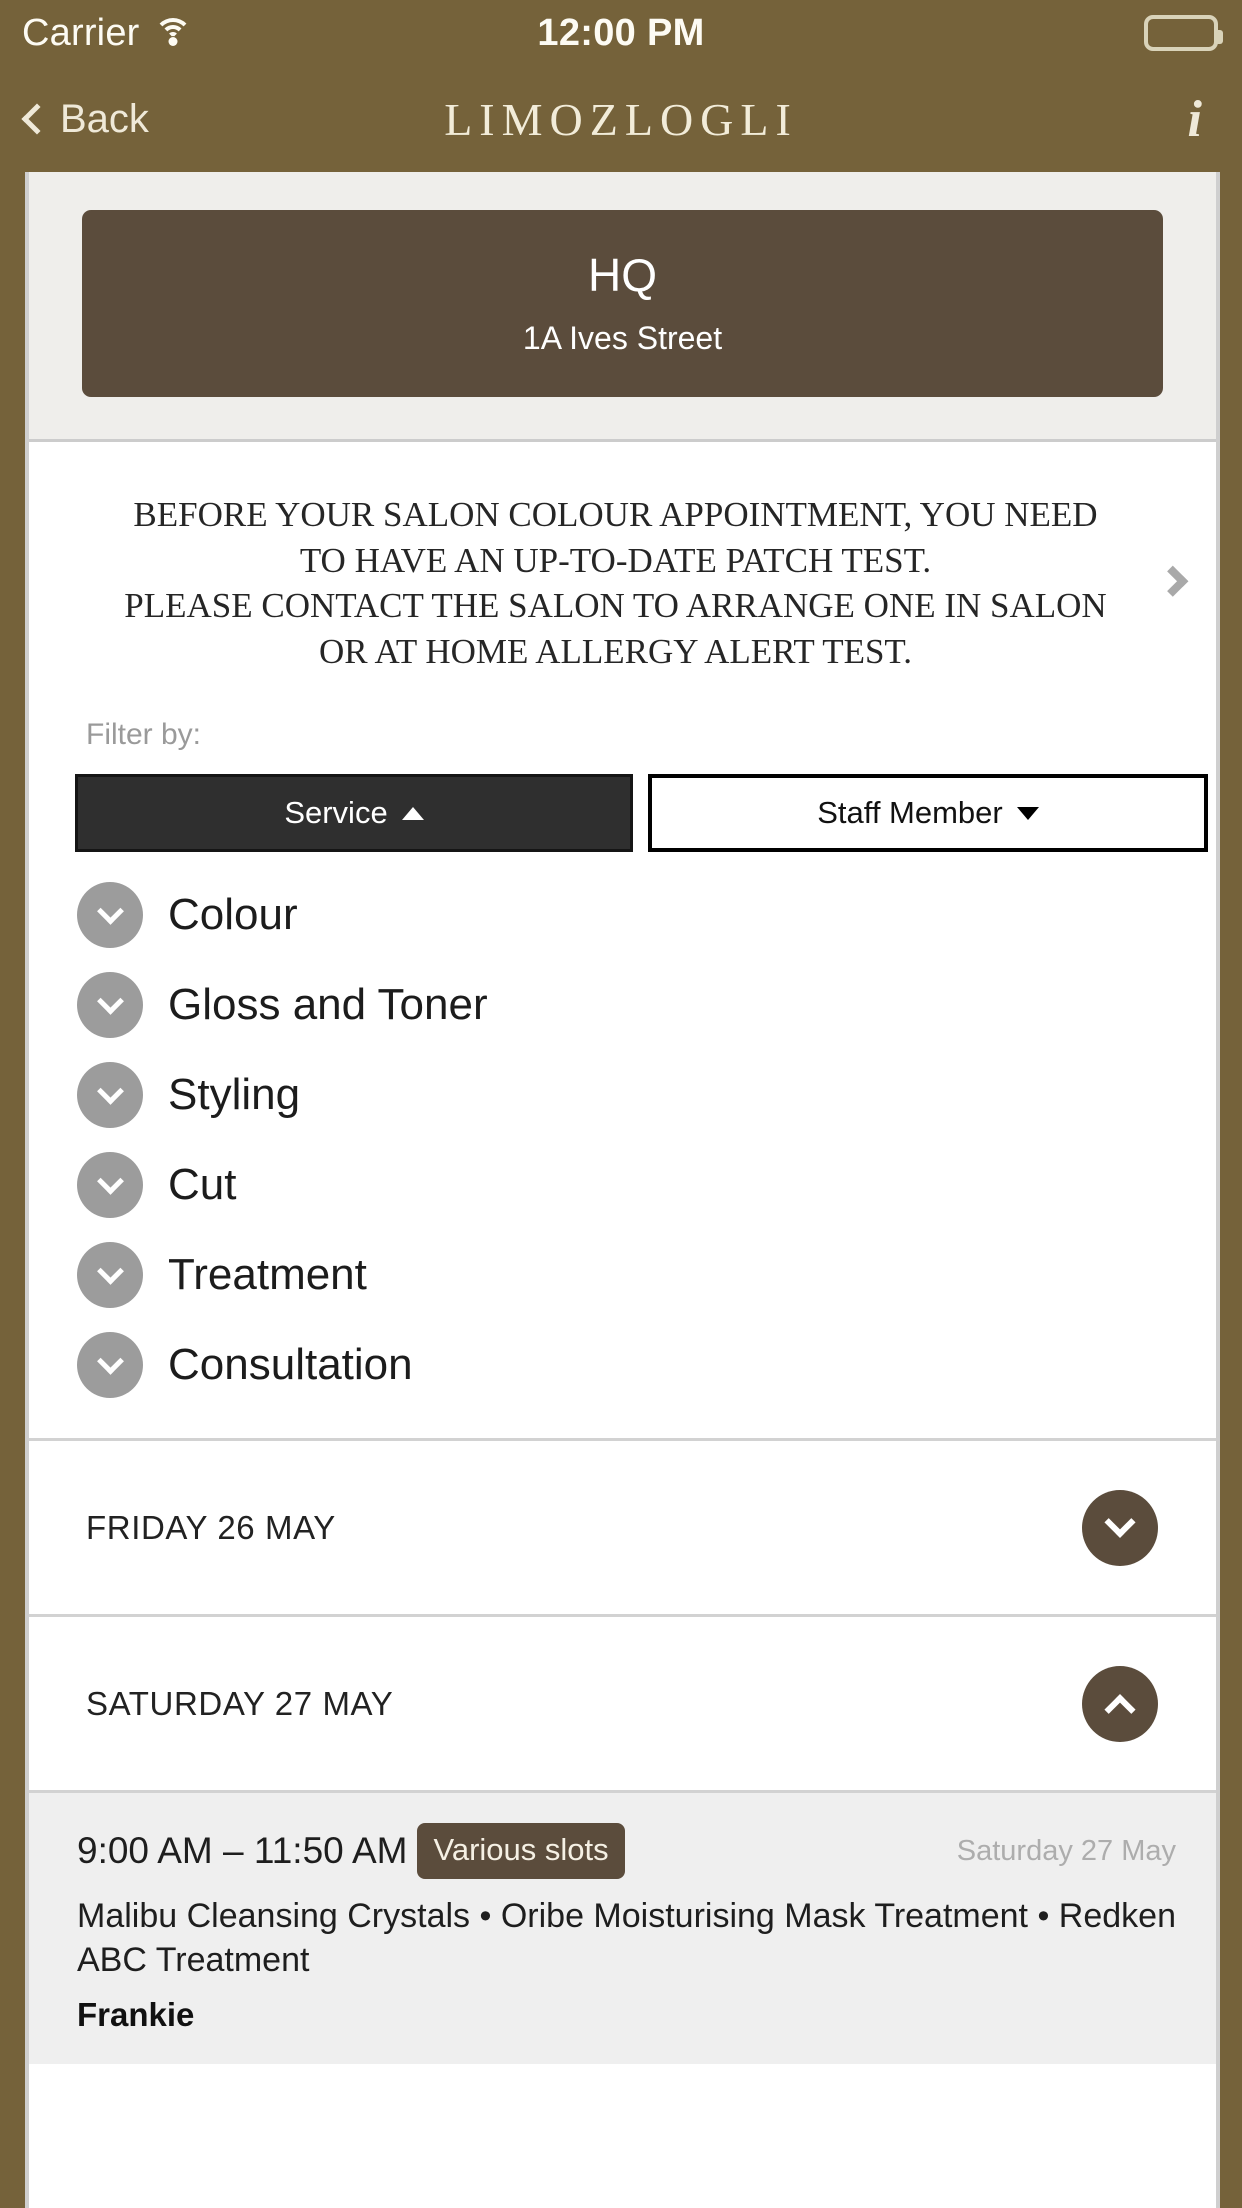  Describe the element at coordinates (211, 1527) in the screenshot. I see `day-header-label: FRIDAY 26 MAY` at that location.